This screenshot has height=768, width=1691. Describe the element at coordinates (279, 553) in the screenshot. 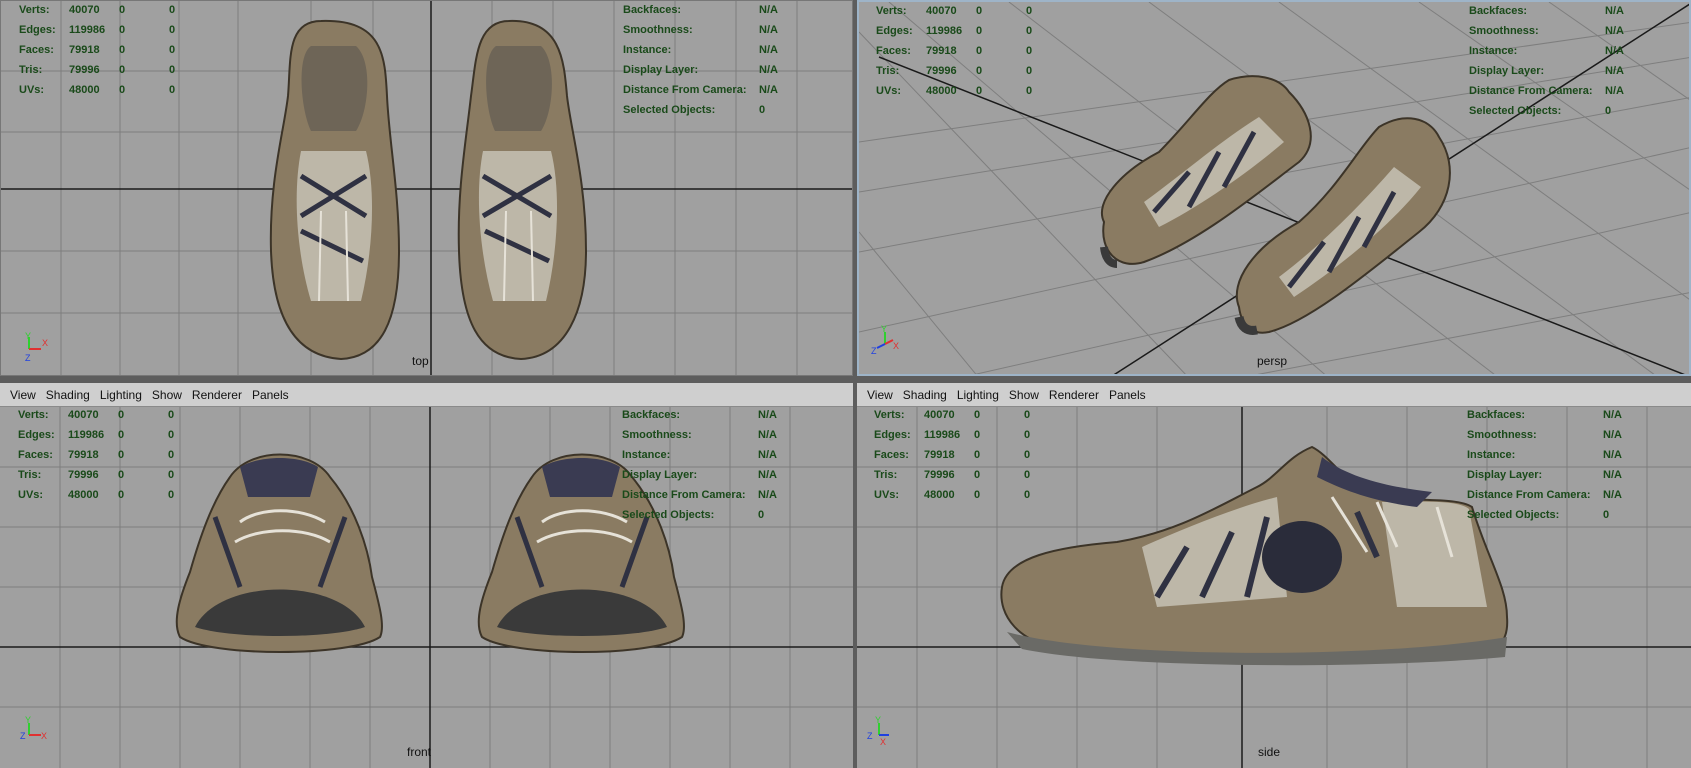

I see `shoe-left-front` at that location.